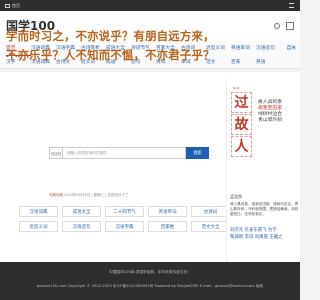 The height and width of the screenshot is (300, 320). I want to click on featured-quote: 学而时习之，不亦说乎？有朋自远方来，不亦乐乎？人不知而不愠，不亦君子乎？, so click(110, 45).